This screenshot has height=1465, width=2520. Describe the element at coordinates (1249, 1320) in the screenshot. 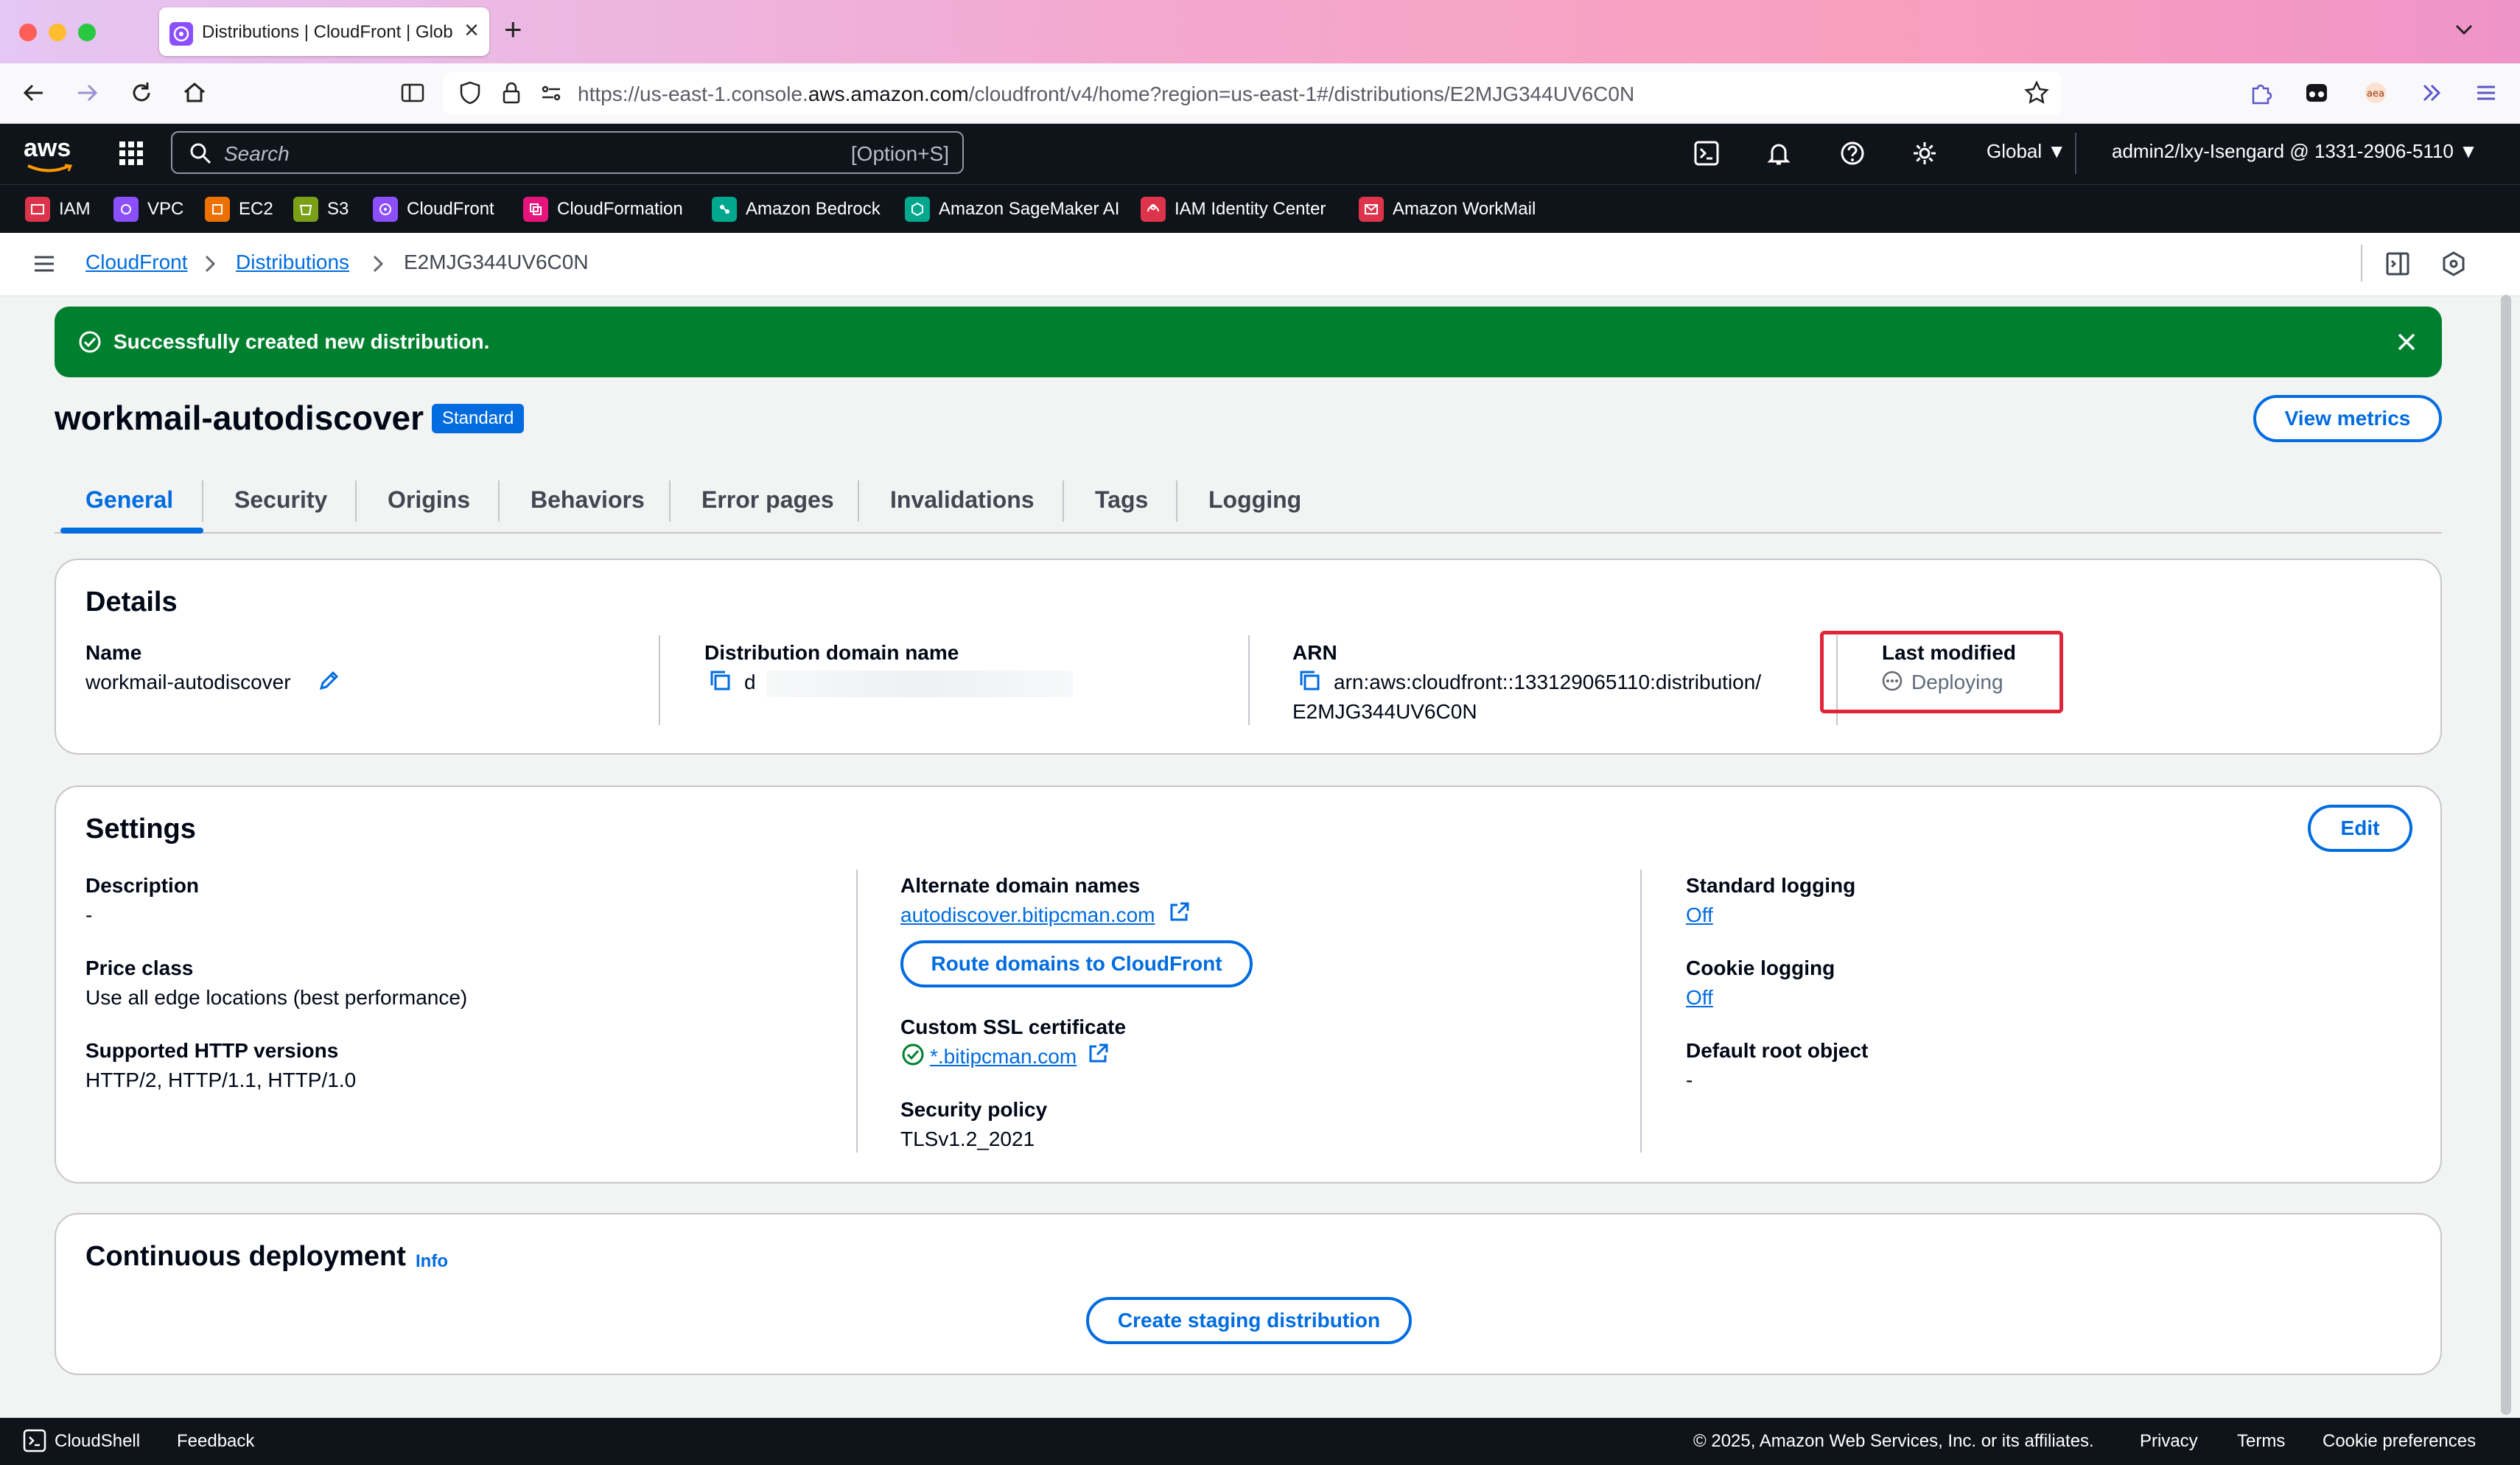

I see `create-staging-distribution-button: Create staging distribution` at that location.